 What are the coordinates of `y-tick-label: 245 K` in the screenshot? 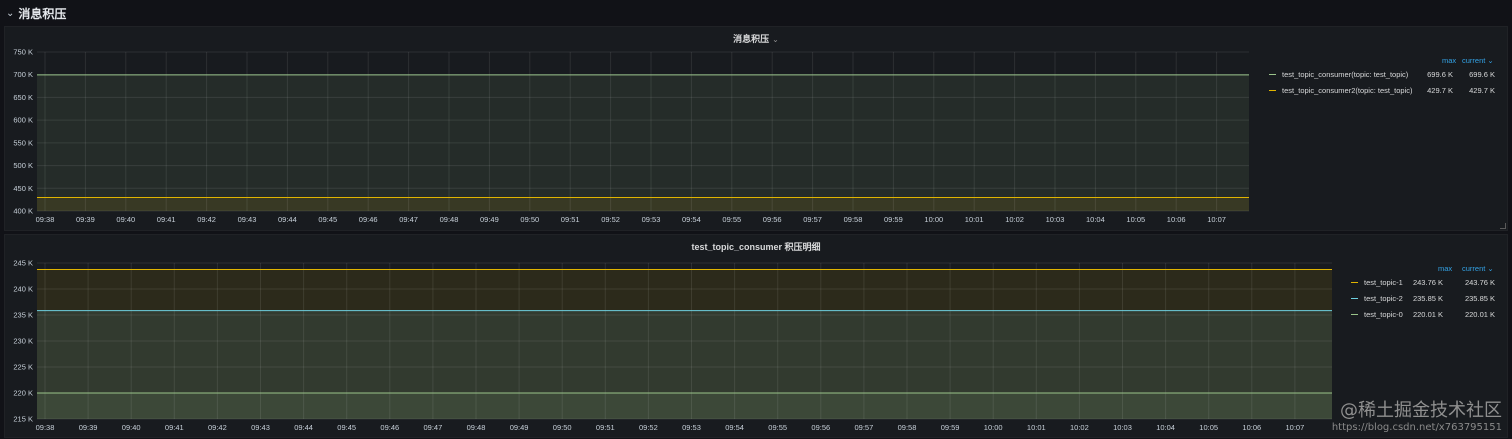 It's located at (23, 263).